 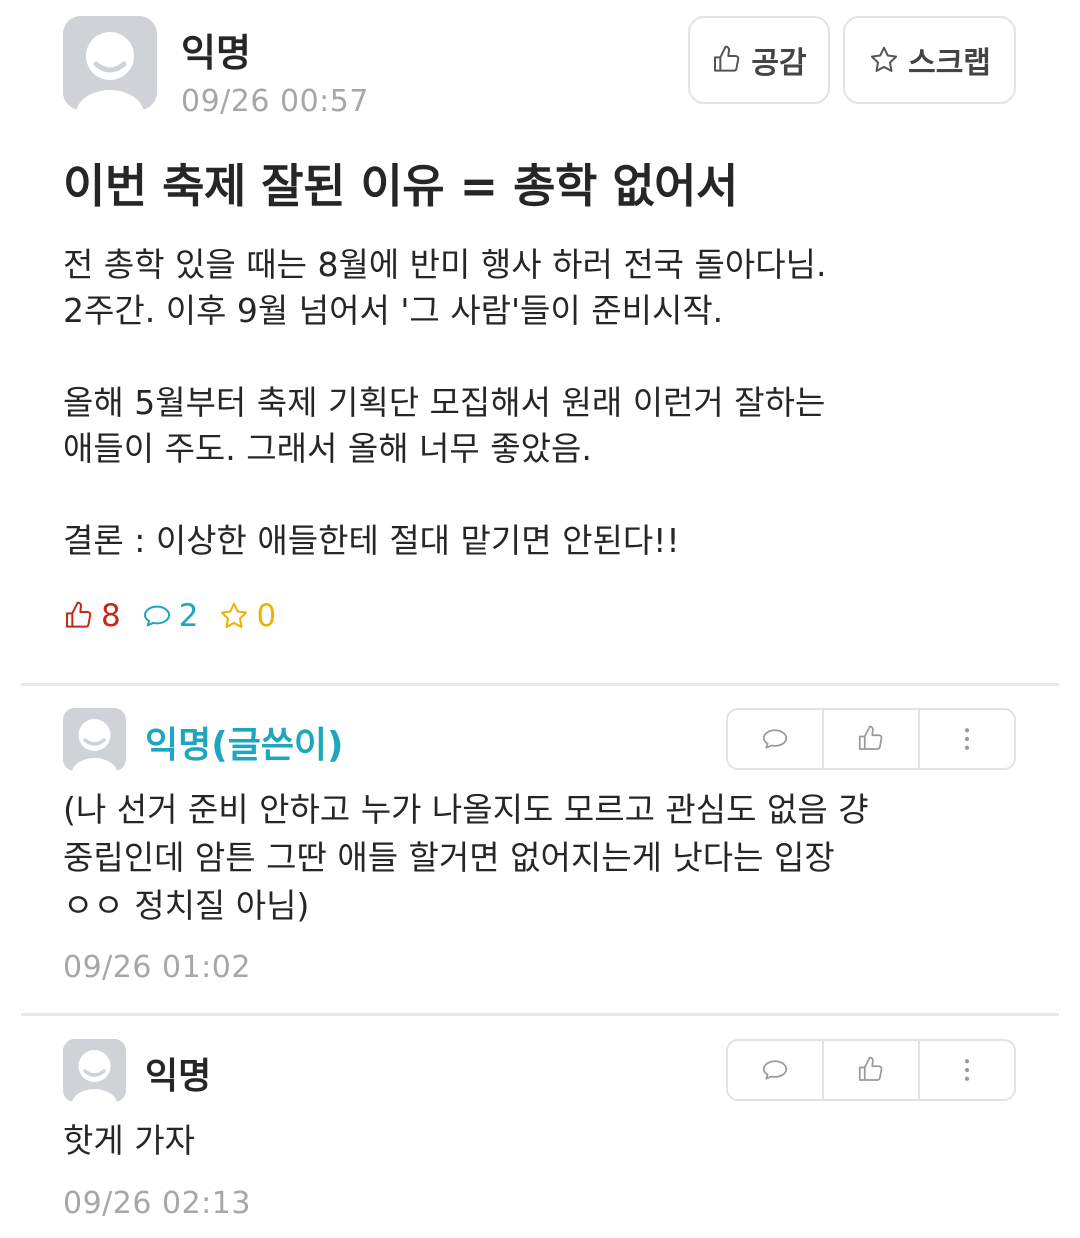 I want to click on like-count: 8, so click(x=92, y=616).